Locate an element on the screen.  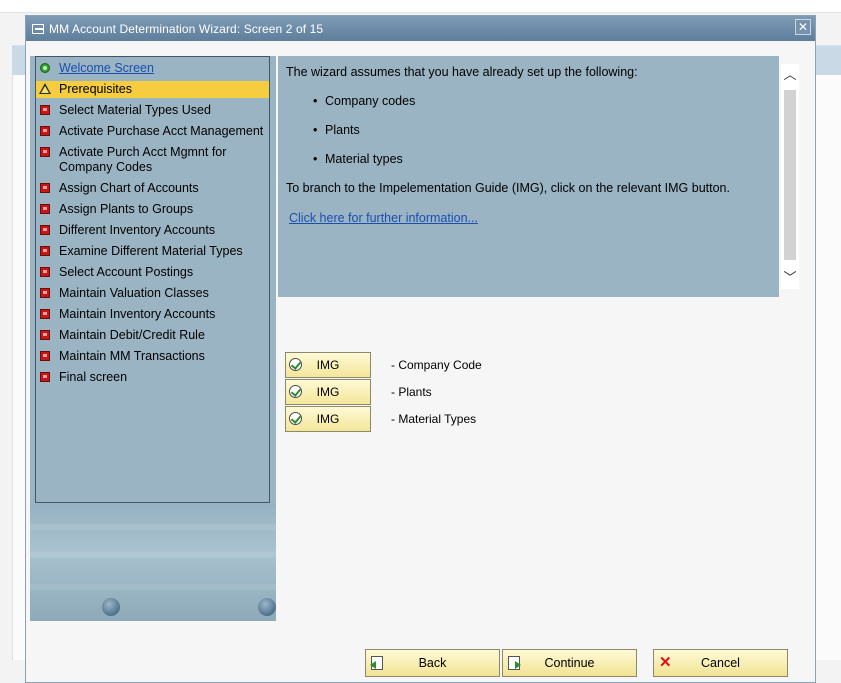
back-label: Back is located at coordinates (432, 663).